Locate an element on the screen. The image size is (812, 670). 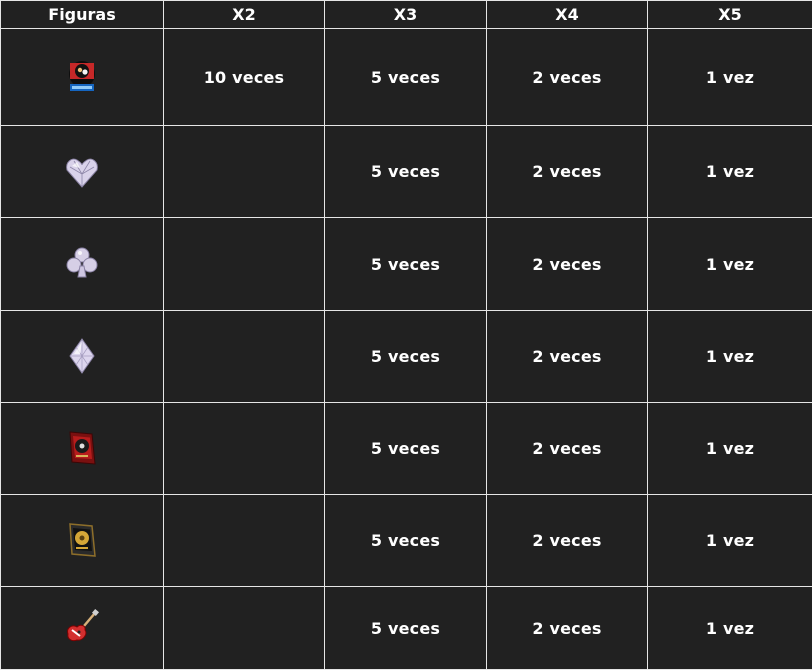
header-x4: X4 is located at coordinates (567, 14).